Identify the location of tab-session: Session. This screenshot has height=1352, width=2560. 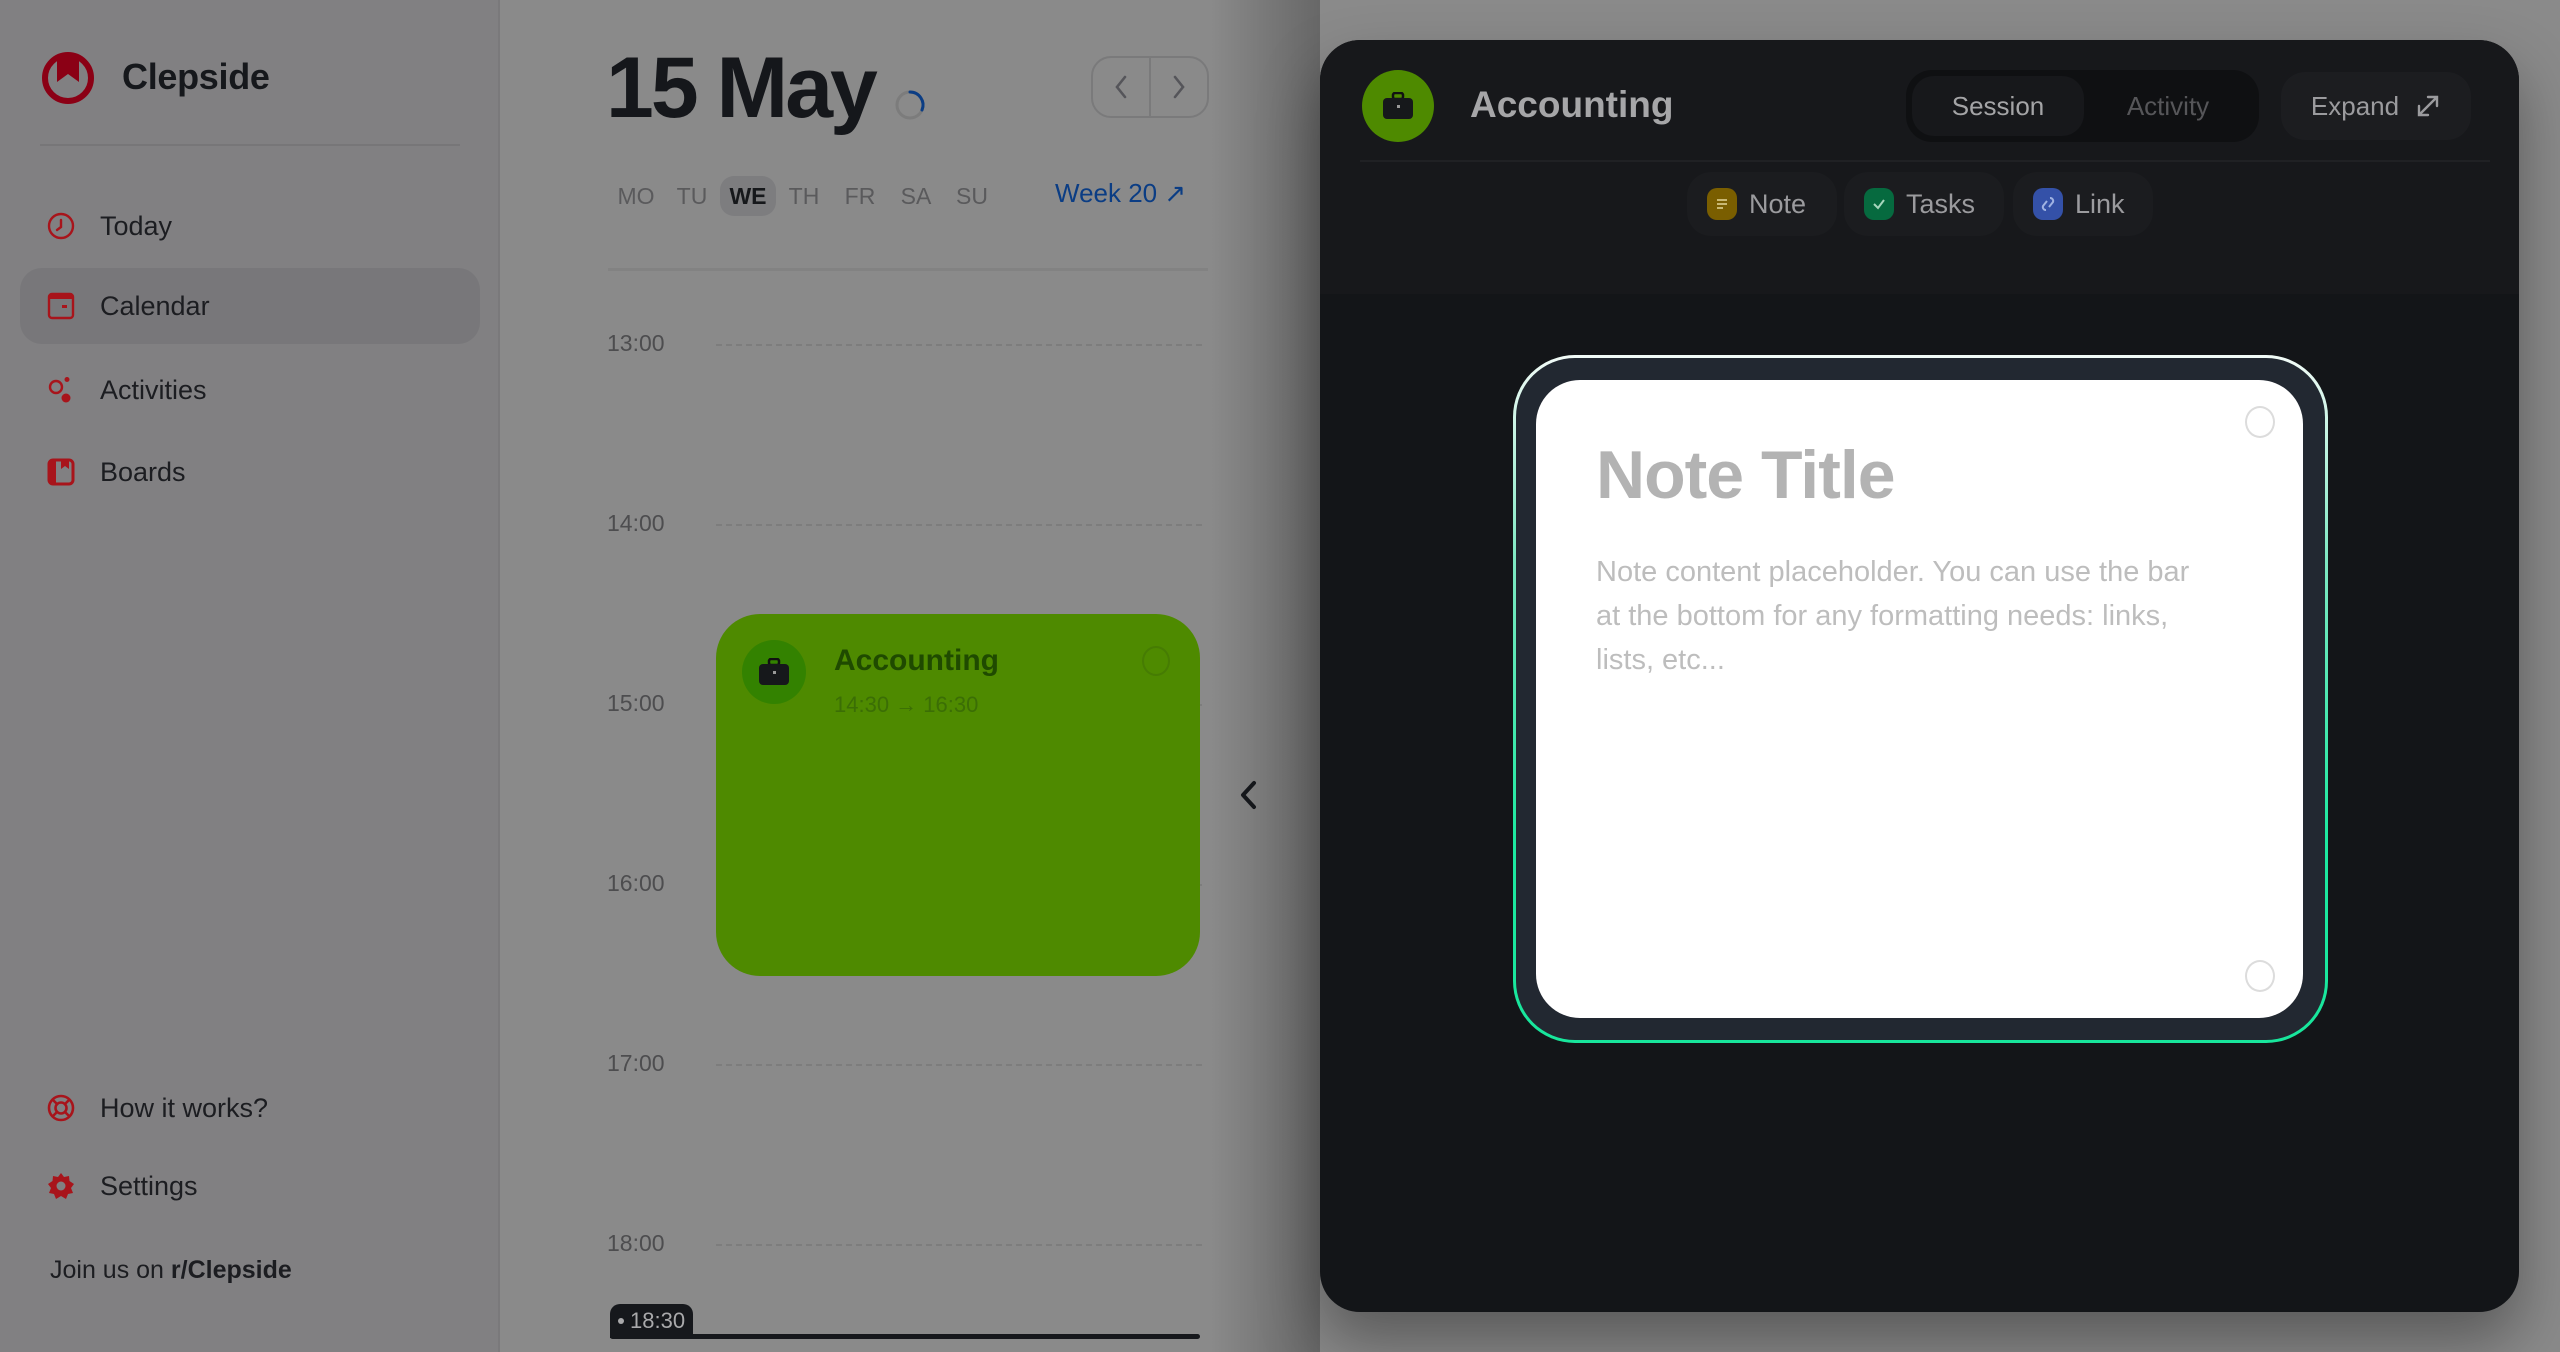
(1998, 106).